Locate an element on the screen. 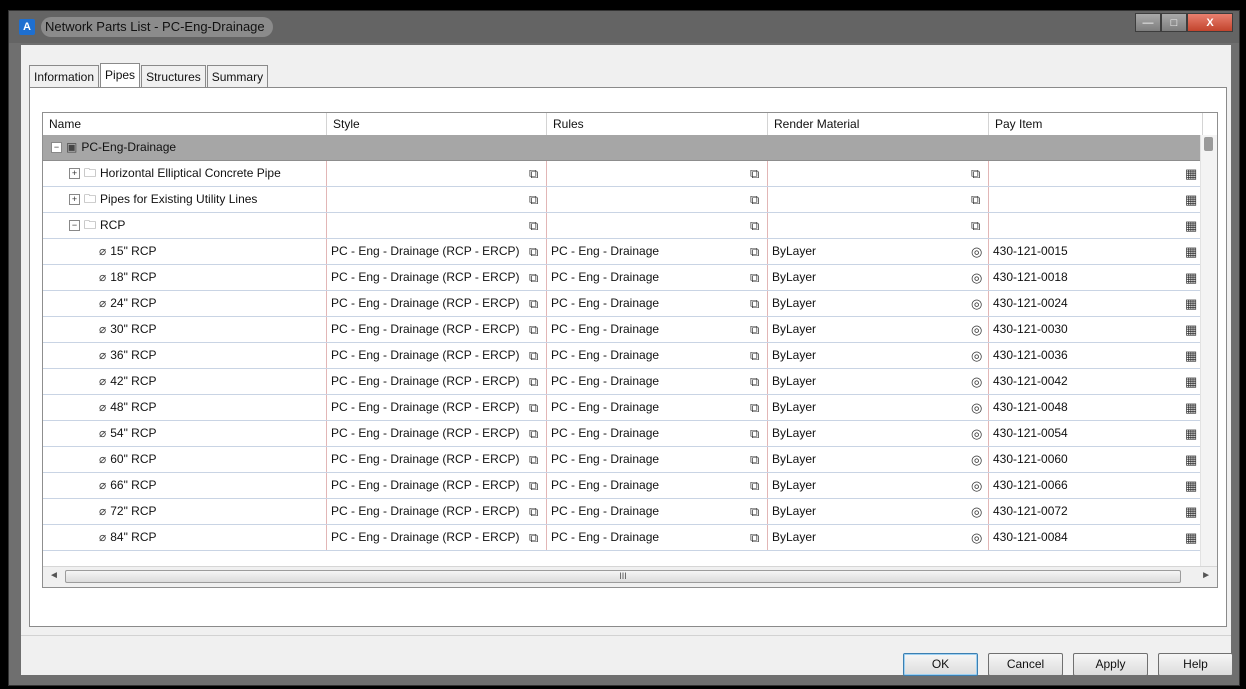  maximize-button: □ is located at coordinates (1174, 22).